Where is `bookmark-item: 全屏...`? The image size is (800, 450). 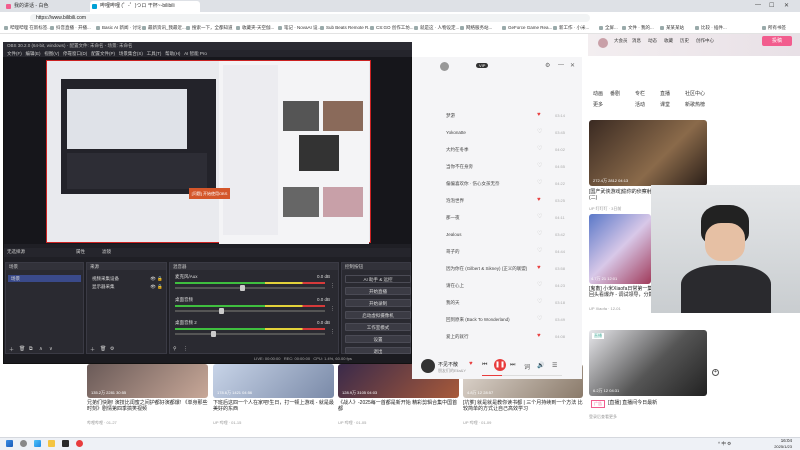
bookmark-item: 全屏... is located at coordinates (608, 28).